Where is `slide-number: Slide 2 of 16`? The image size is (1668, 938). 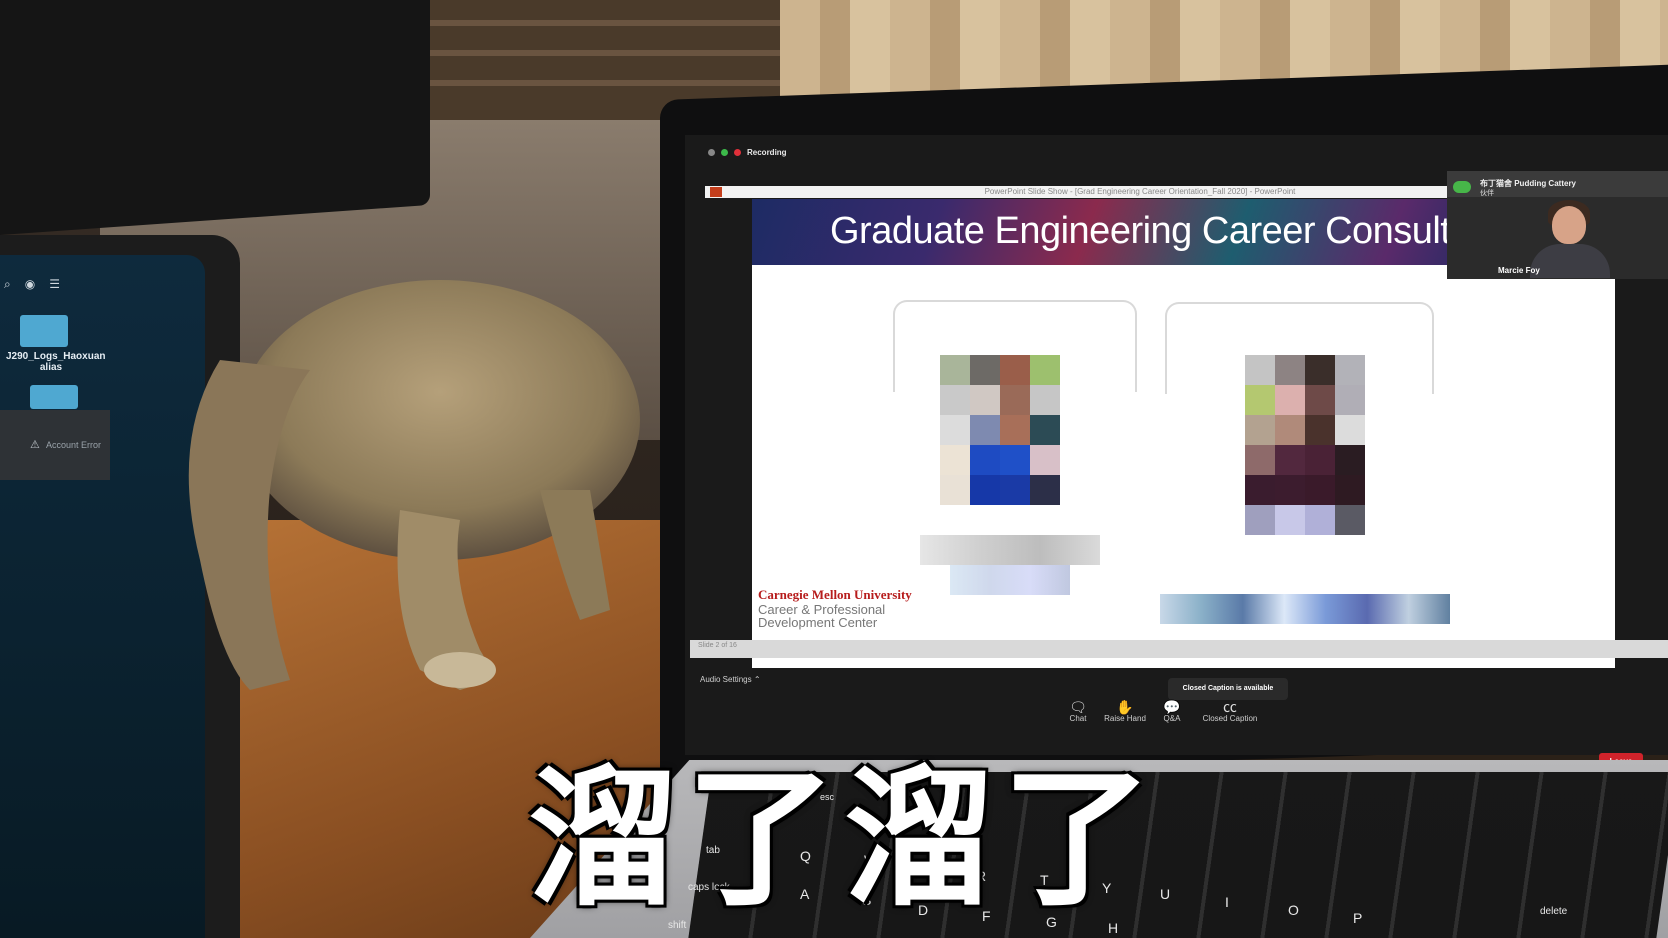 slide-number: Slide 2 of 16 is located at coordinates (717, 645).